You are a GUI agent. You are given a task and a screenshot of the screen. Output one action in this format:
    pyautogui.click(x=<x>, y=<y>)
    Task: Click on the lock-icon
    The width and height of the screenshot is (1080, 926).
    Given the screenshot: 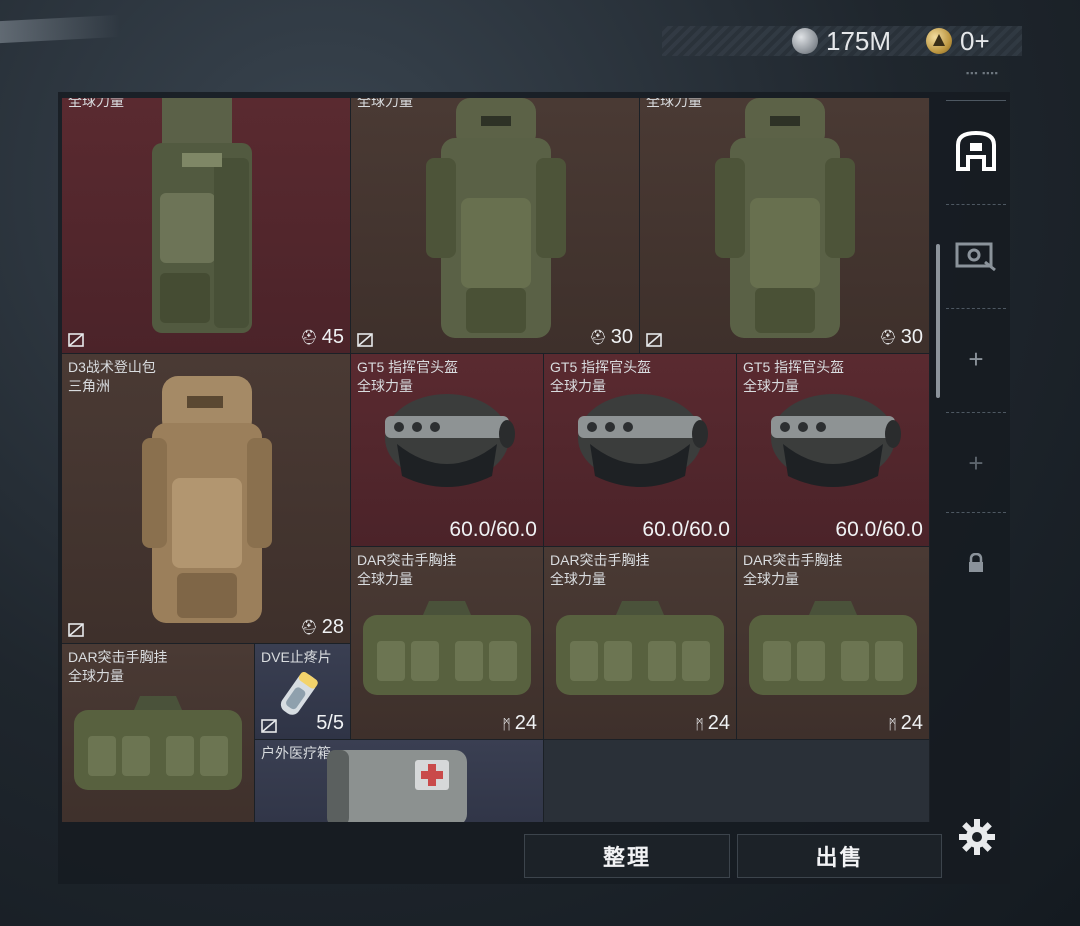 What is the action you would take?
    pyautogui.click(x=976, y=562)
    